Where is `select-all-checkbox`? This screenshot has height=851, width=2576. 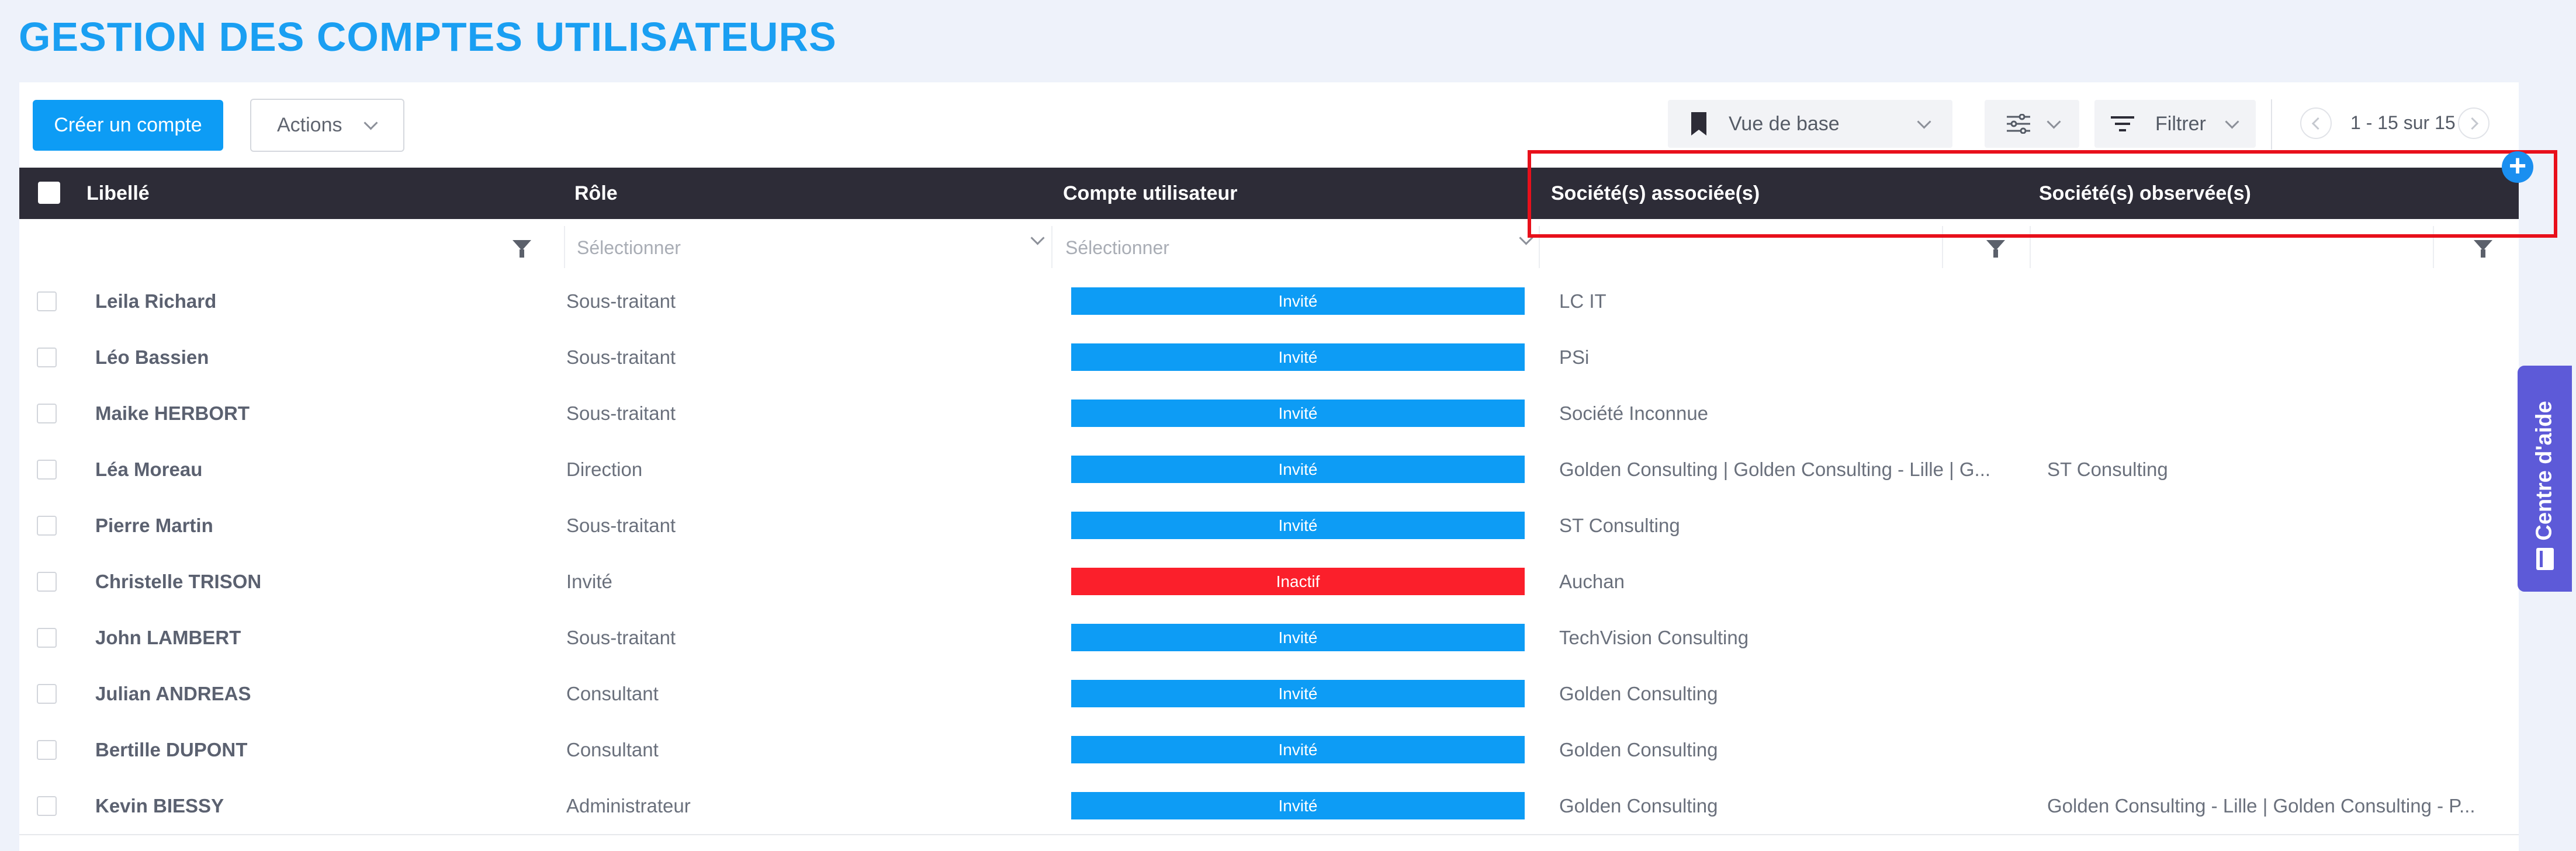
select-all-checkbox is located at coordinates (49, 193).